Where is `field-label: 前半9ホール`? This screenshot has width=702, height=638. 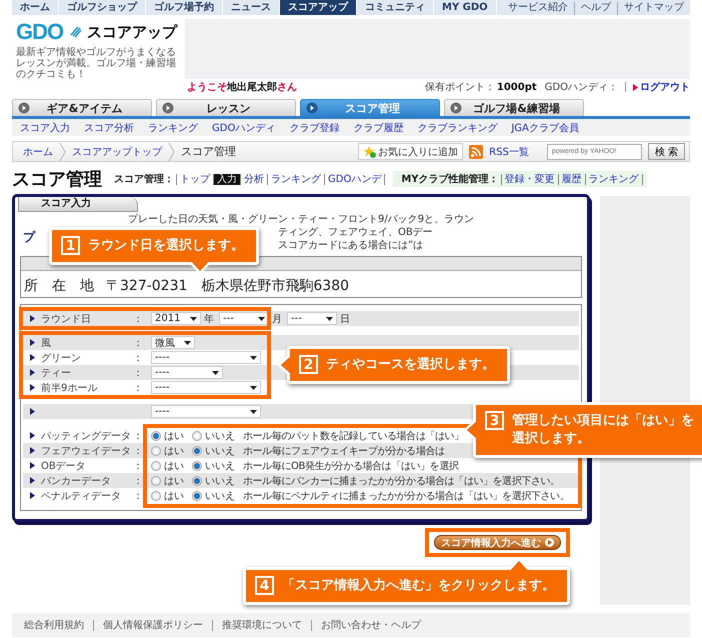
field-label: 前半9ホール is located at coordinates (69, 388).